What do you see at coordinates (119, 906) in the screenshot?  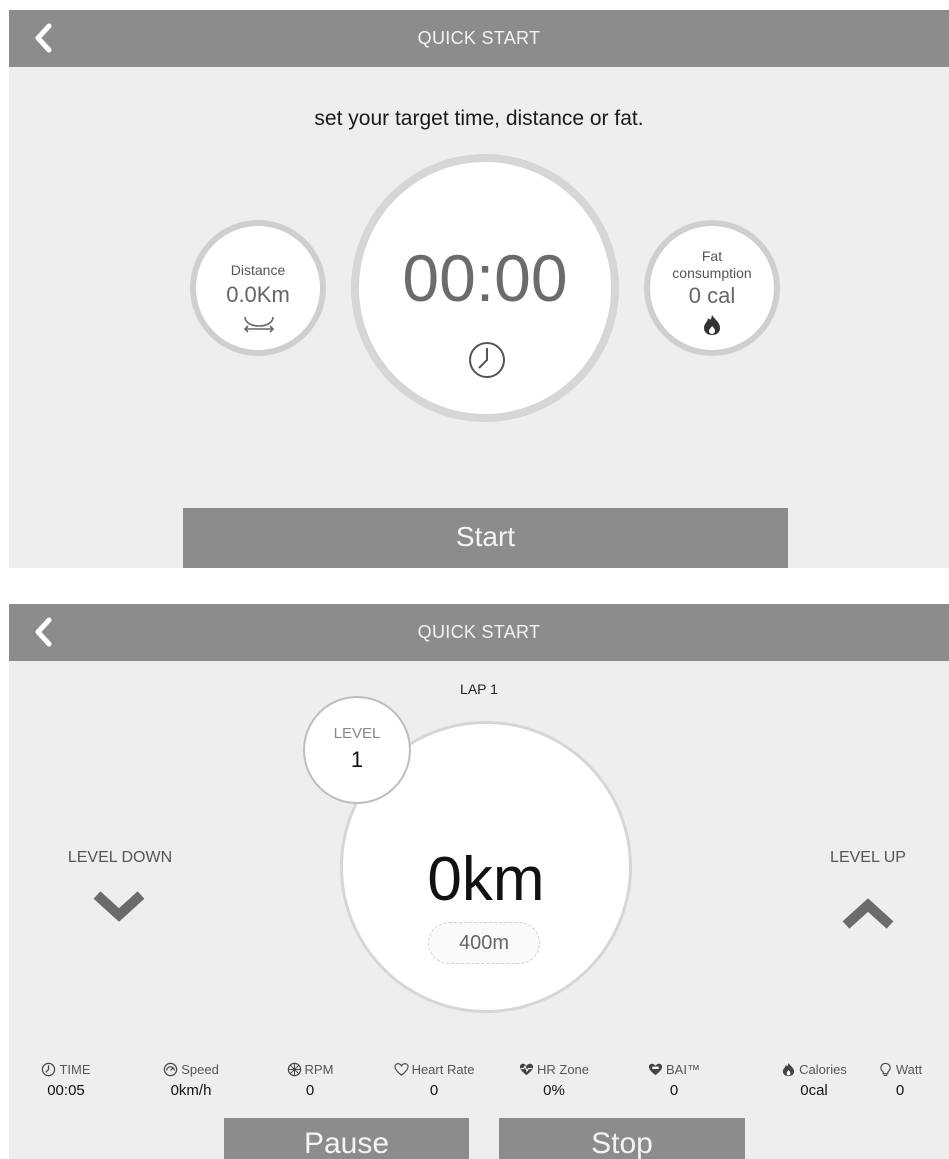 I see `chevron-down-icon` at bounding box center [119, 906].